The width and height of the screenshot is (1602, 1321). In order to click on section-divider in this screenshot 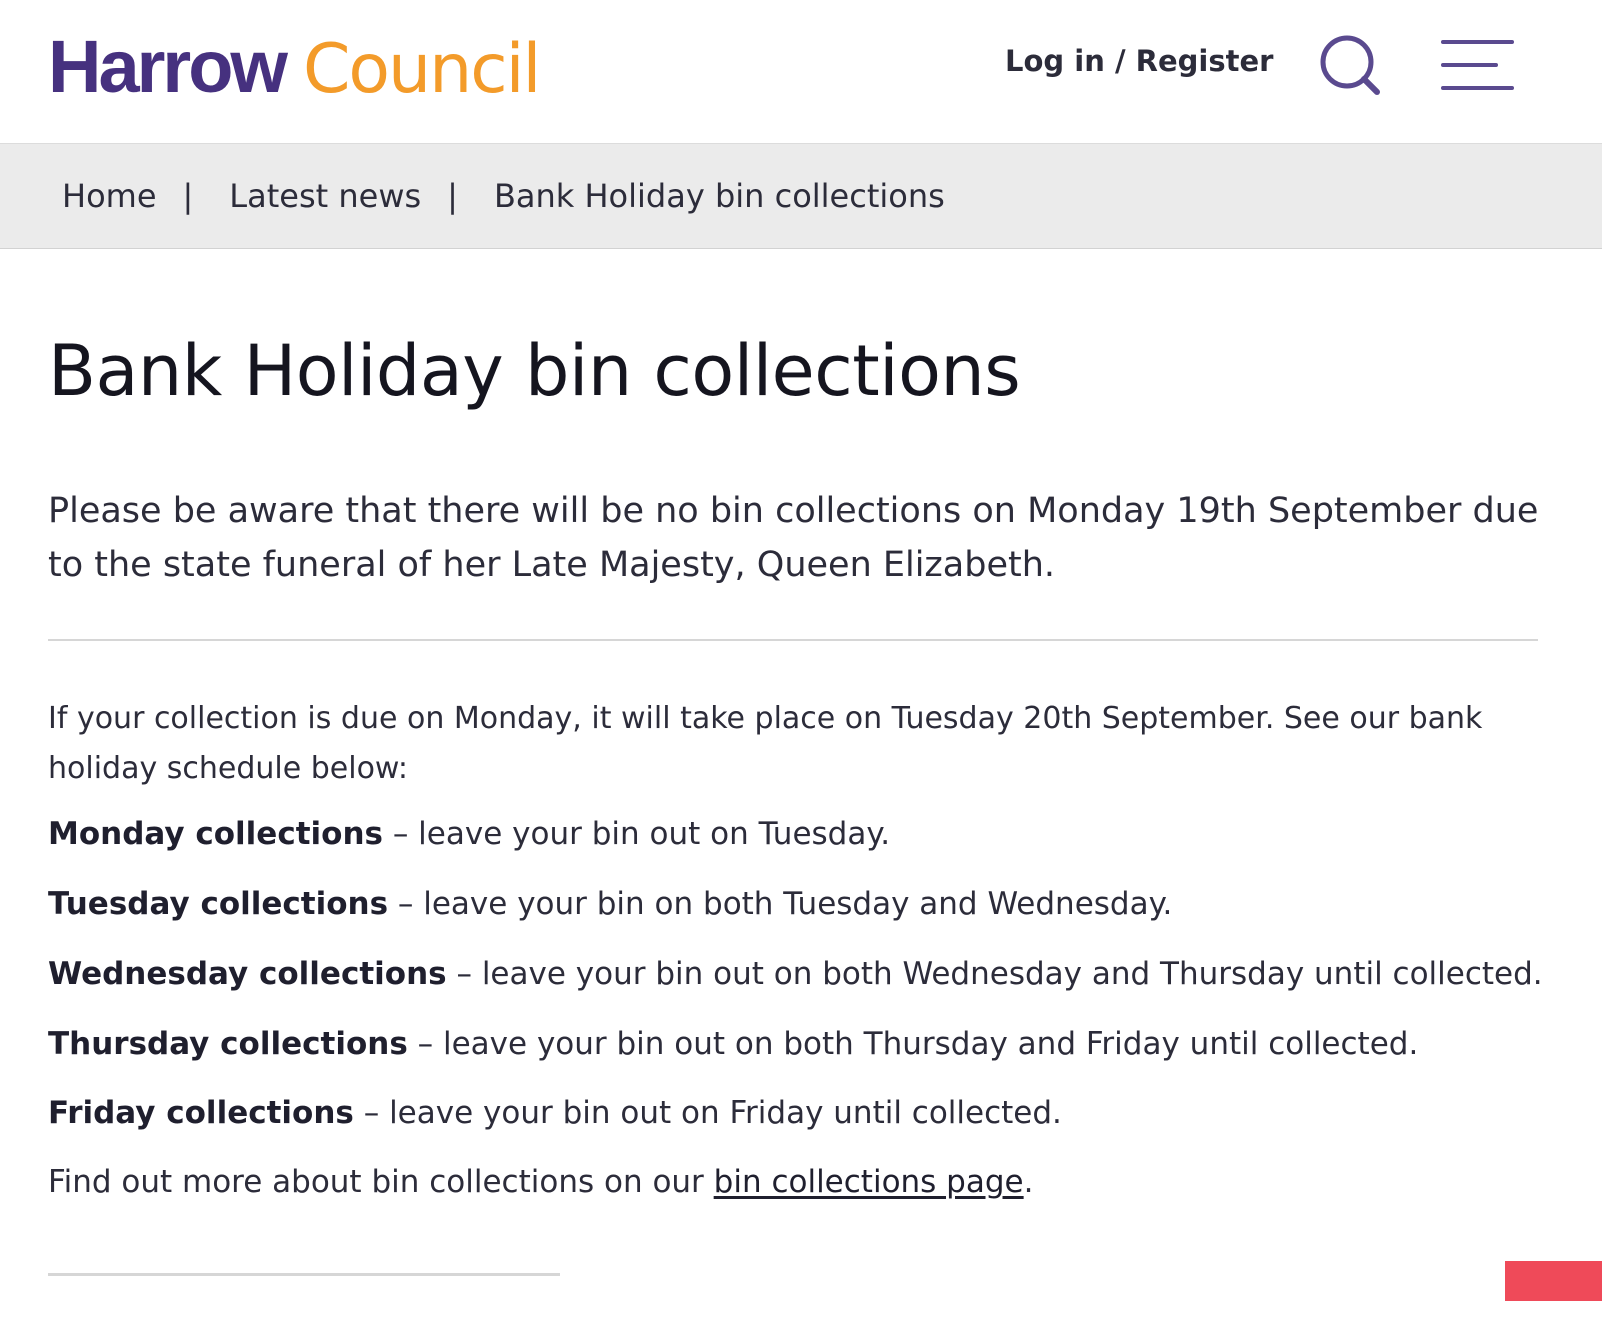, I will do `click(793, 640)`.